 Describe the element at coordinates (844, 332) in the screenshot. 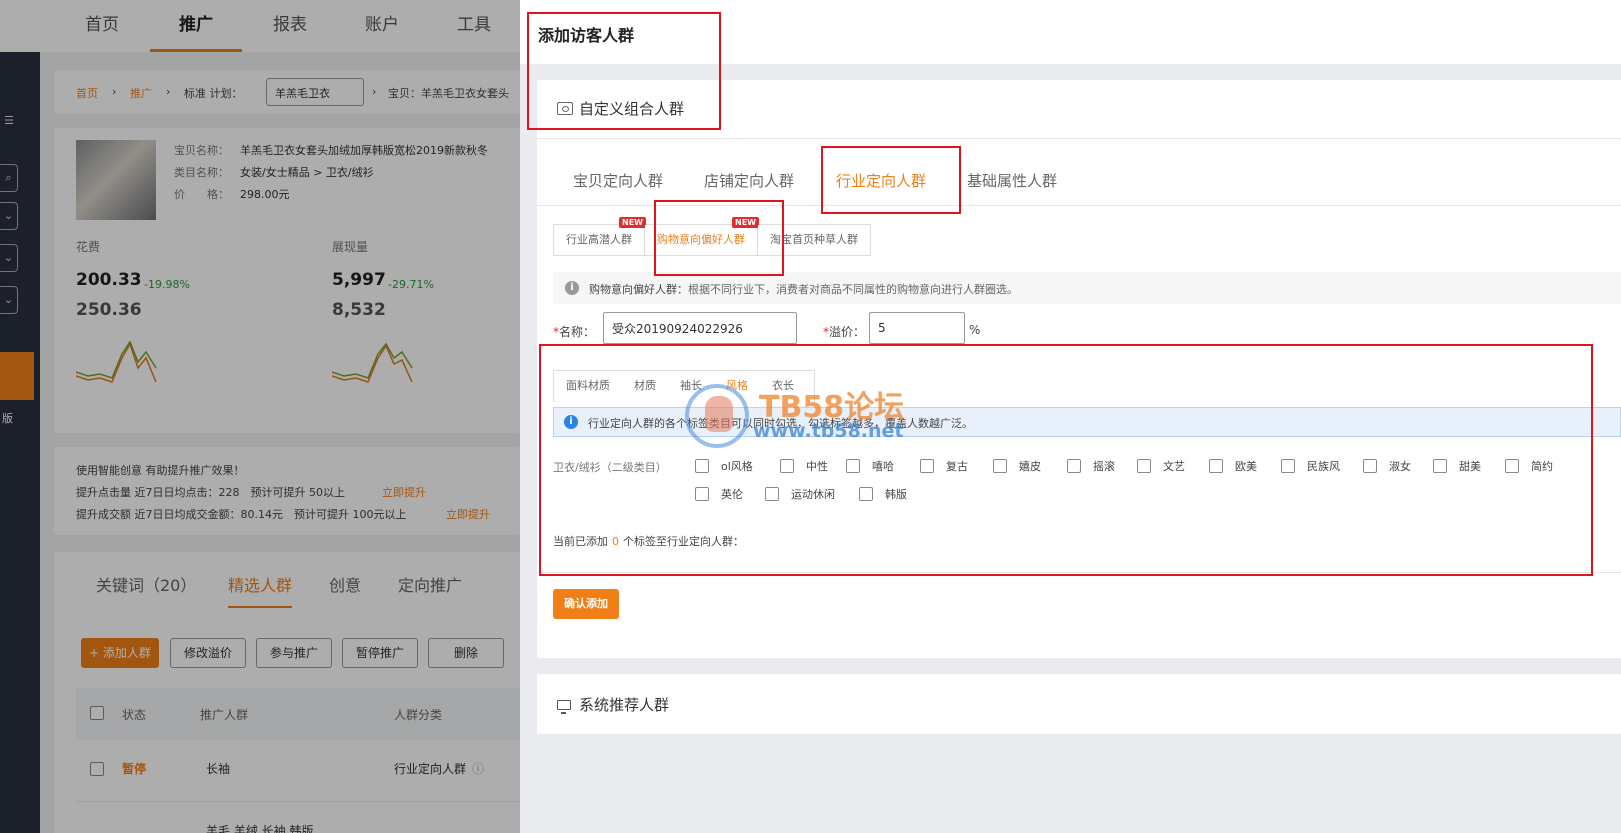

I see `premium-label: *溢价：` at that location.